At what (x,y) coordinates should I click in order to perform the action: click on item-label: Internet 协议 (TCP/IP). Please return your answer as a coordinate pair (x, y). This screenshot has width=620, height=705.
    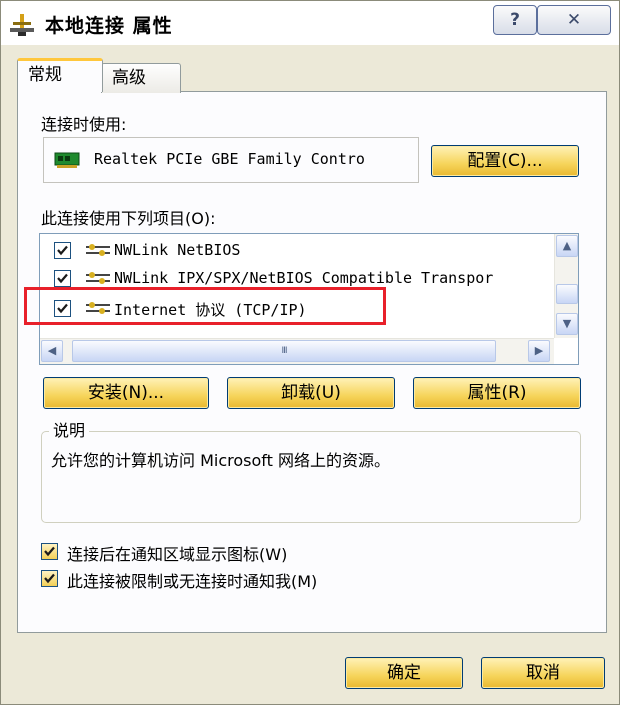
    Looking at the image, I should click on (210, 310).